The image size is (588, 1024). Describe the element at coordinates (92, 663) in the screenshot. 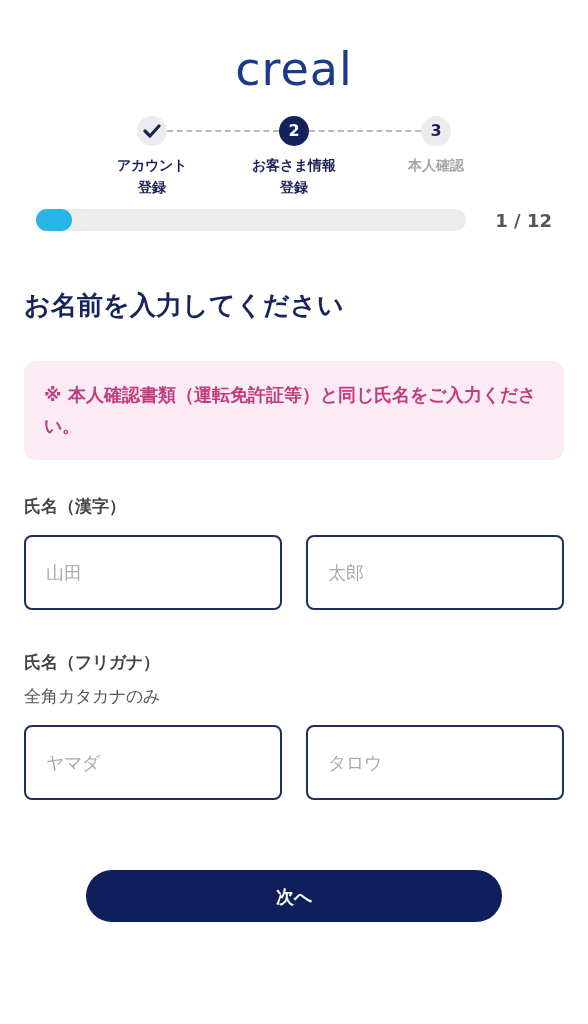

I see `field-label: 氏名（フリガナ）` at that location.